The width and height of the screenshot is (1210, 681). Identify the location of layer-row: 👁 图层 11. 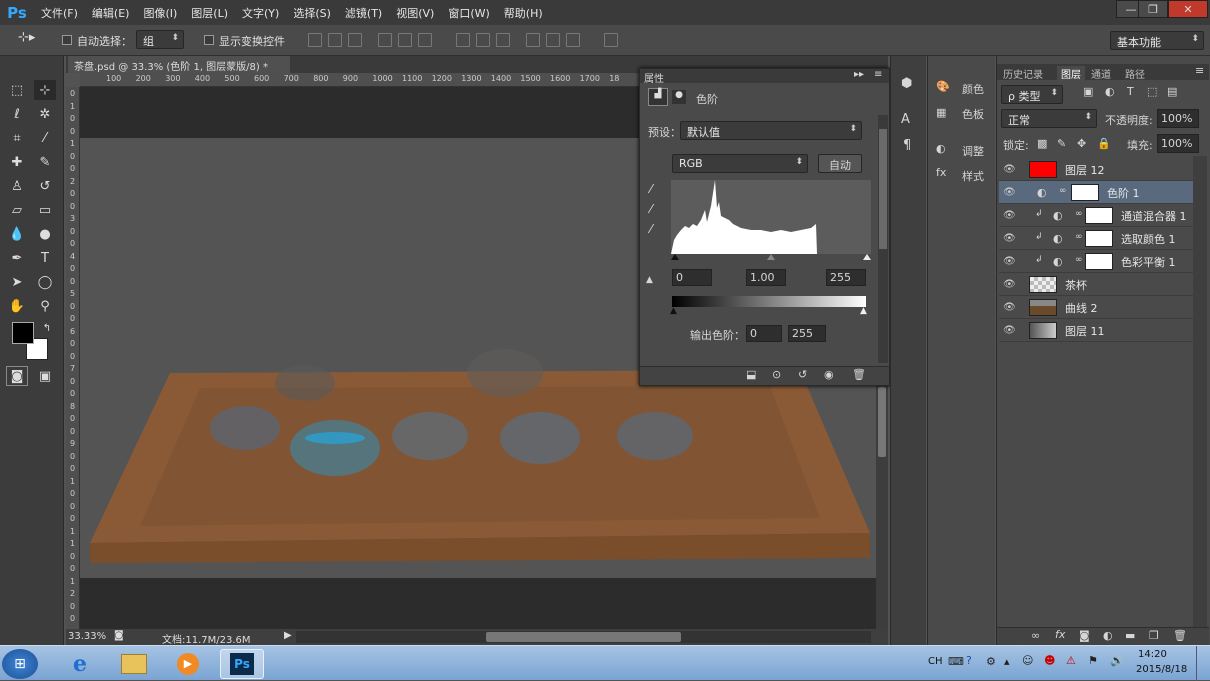
(1096, 330).